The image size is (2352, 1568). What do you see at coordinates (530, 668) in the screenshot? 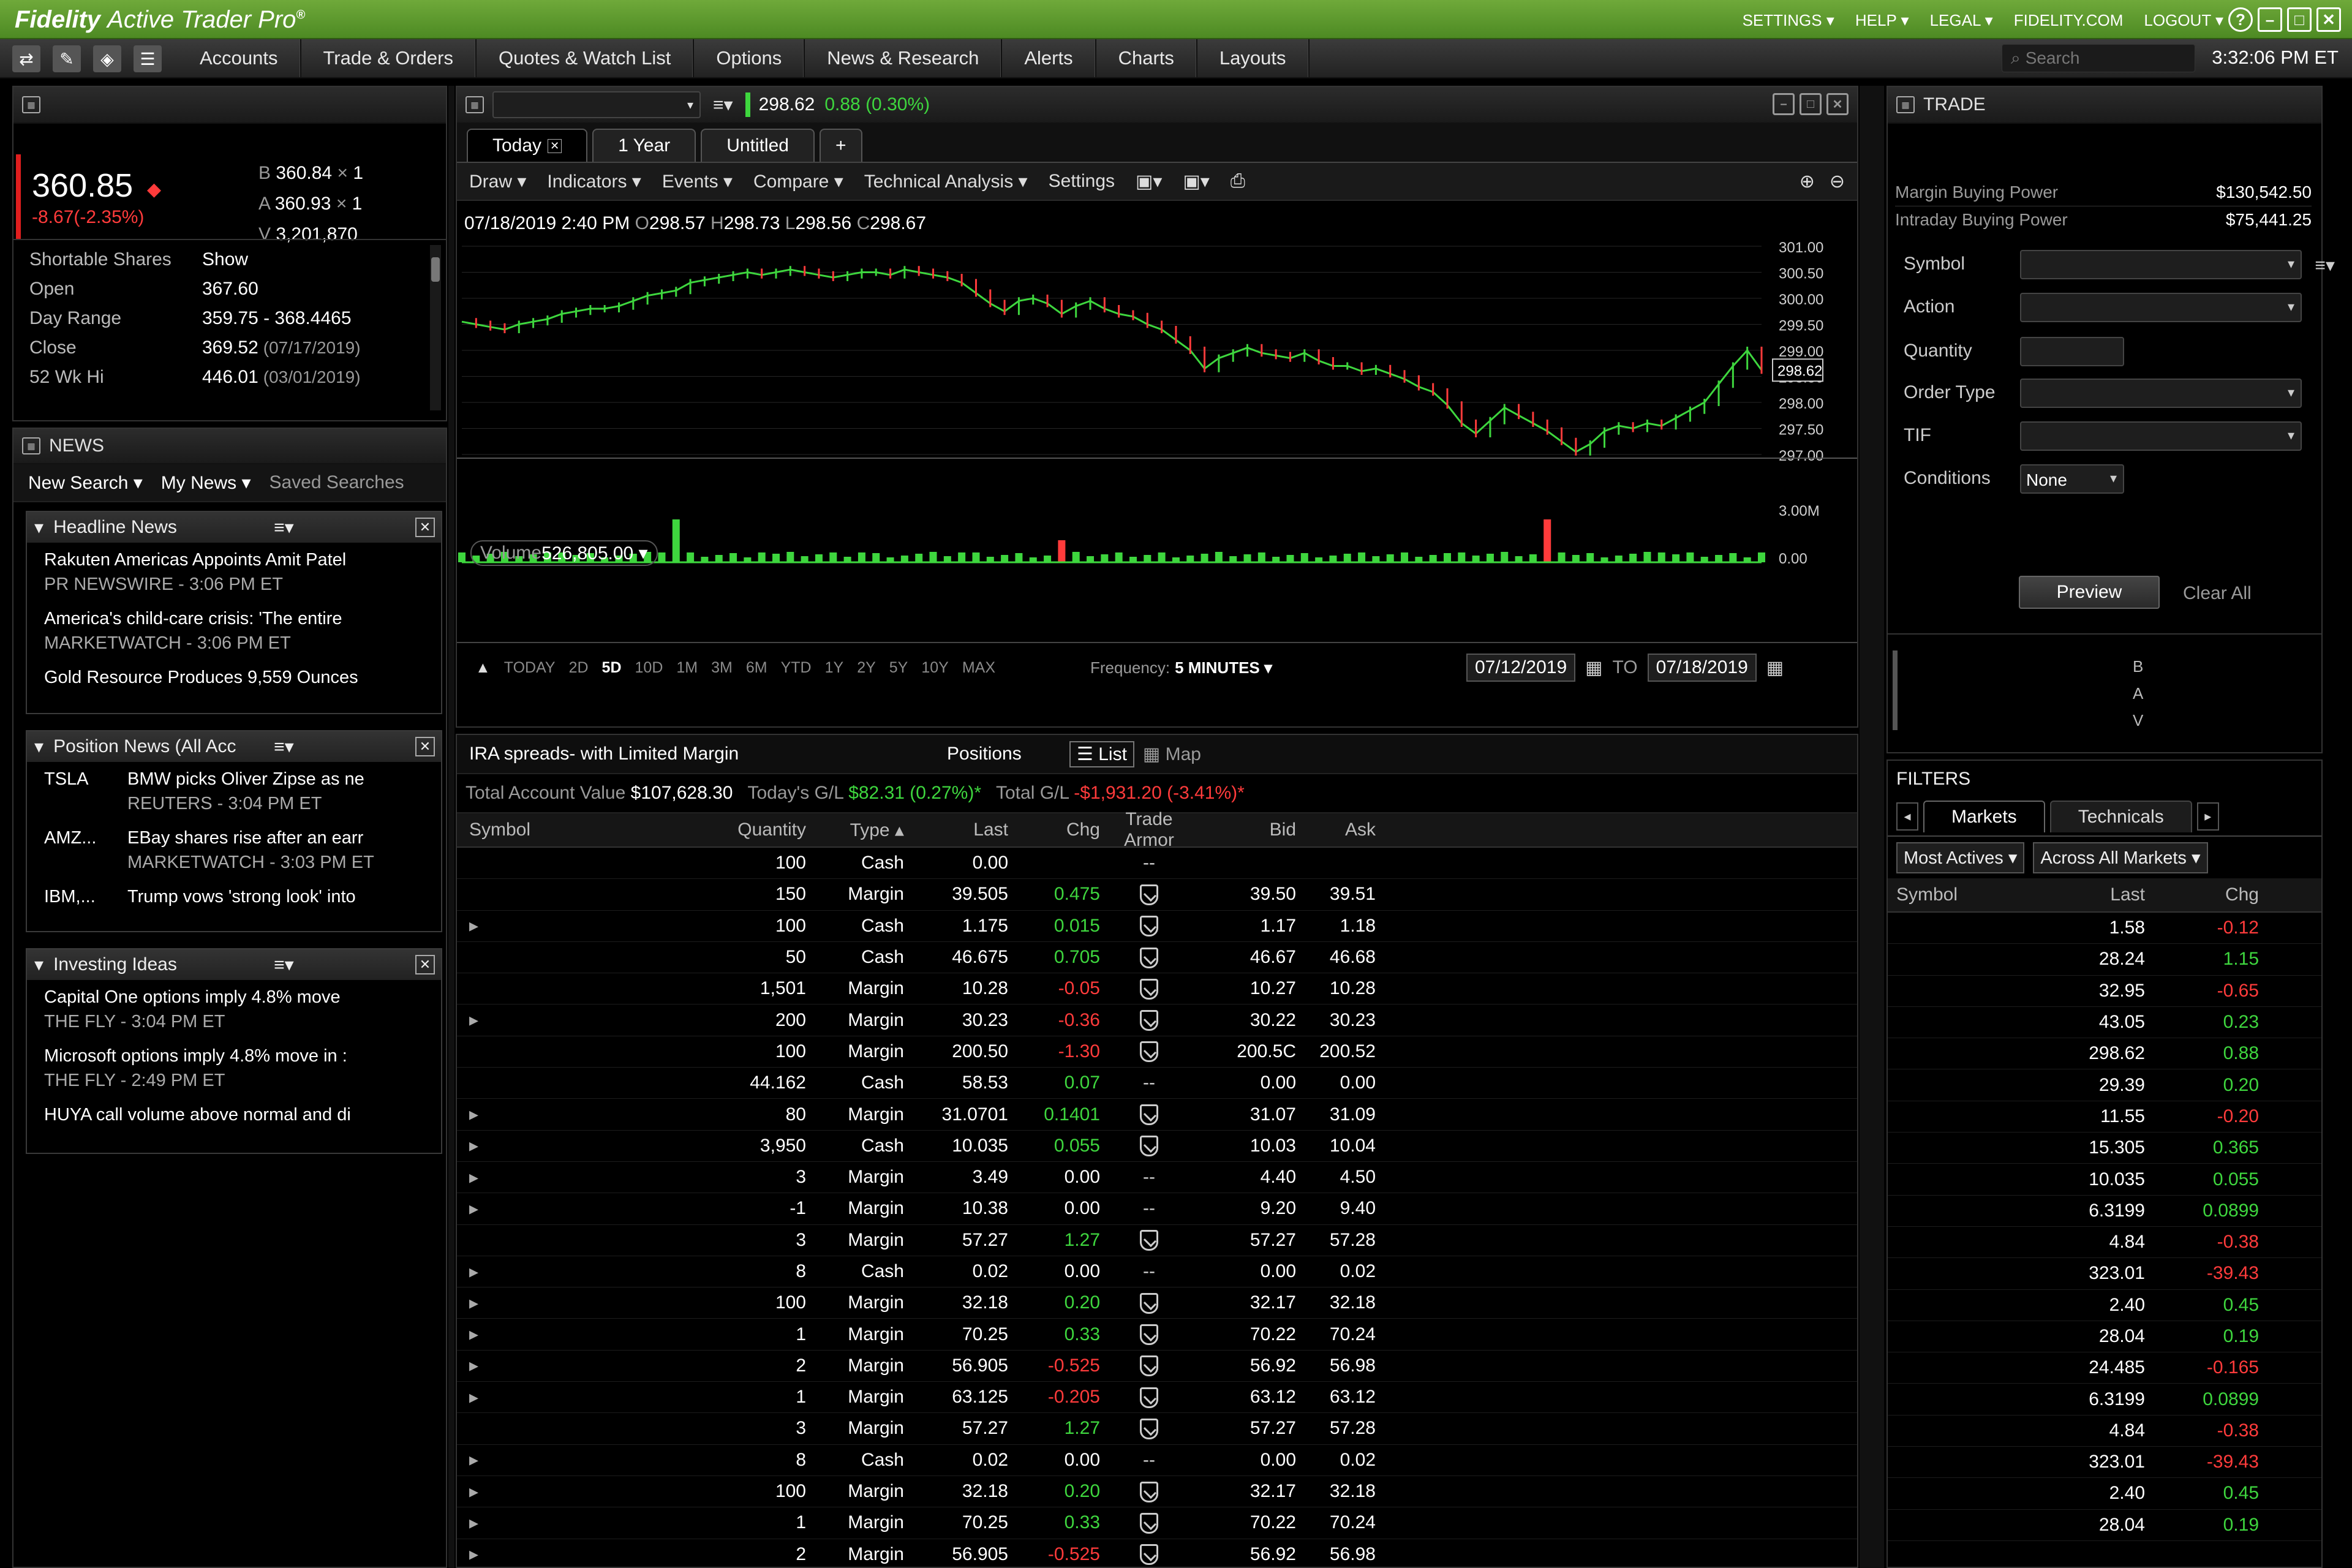
I see `range-today: TODAY` at bounding box center [530, 668].